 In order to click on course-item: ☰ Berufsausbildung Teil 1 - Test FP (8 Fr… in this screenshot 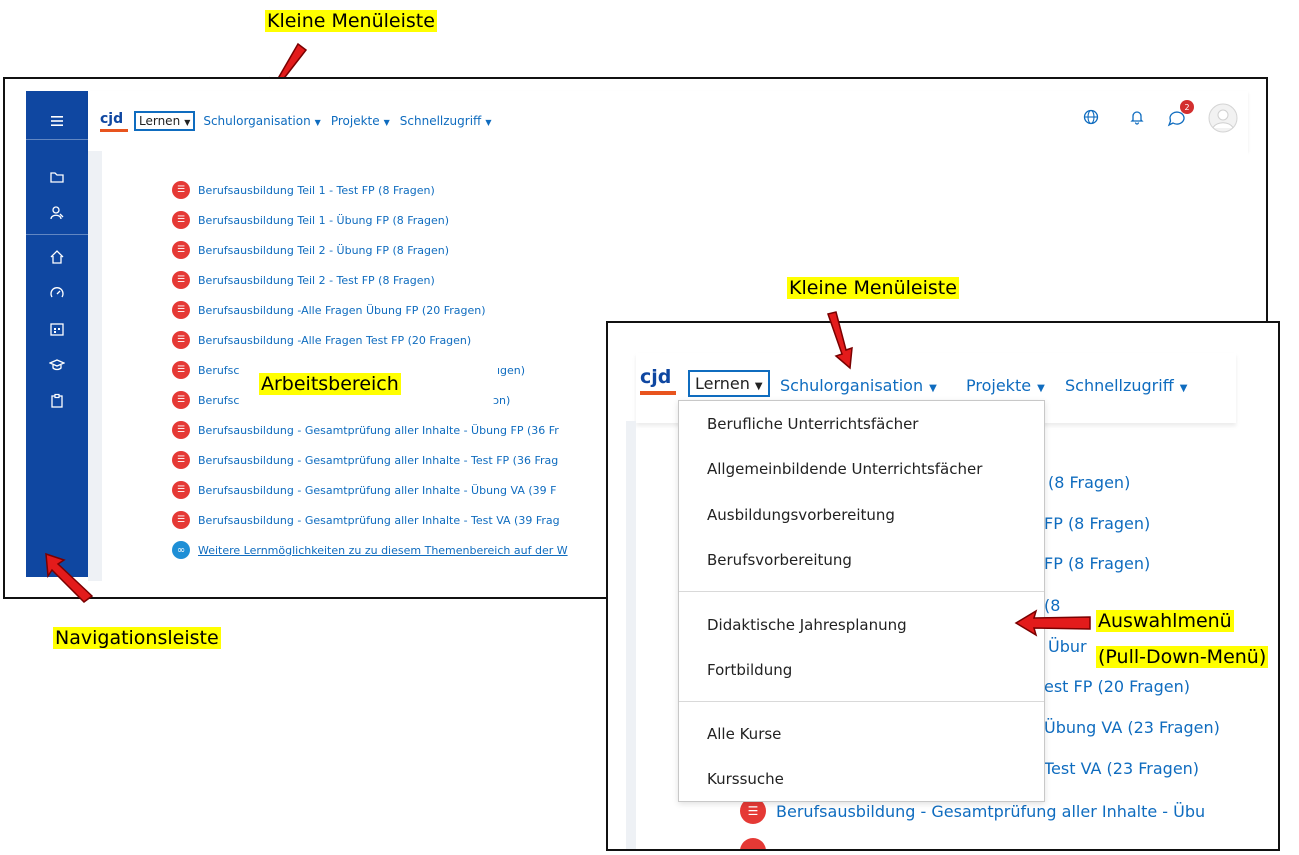, I will do `click(303, 190)`.